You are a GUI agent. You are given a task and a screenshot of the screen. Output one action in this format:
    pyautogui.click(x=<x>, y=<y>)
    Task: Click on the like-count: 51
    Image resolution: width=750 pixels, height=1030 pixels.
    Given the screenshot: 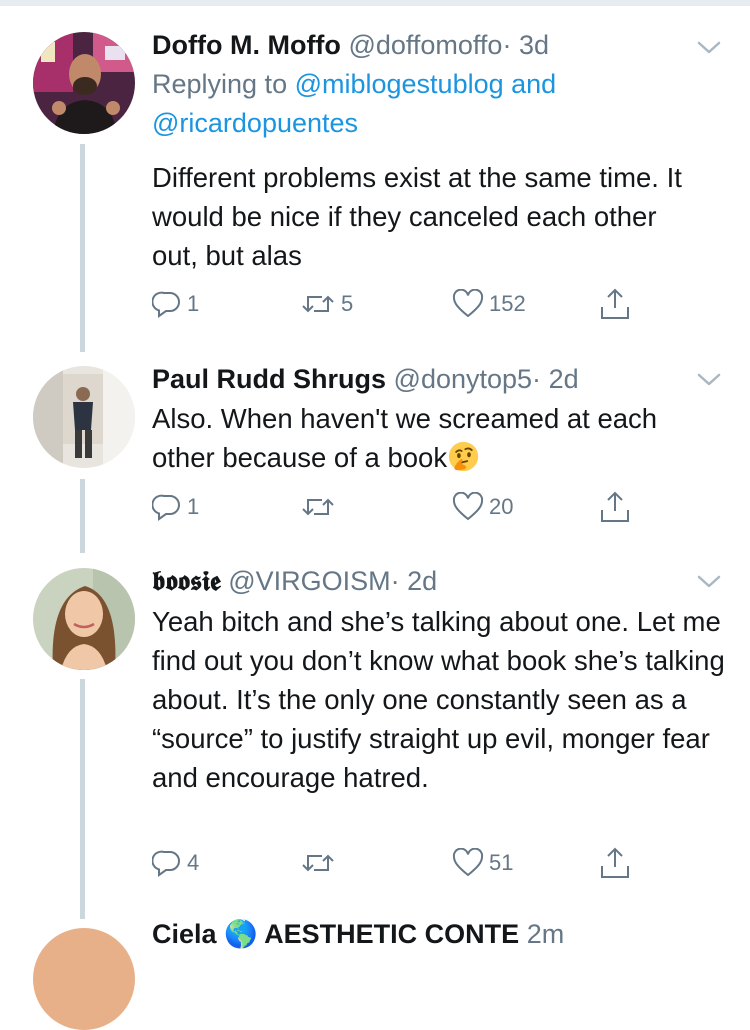 What is the action you would take?
    pyautogui.click(x=501, y=862)
    